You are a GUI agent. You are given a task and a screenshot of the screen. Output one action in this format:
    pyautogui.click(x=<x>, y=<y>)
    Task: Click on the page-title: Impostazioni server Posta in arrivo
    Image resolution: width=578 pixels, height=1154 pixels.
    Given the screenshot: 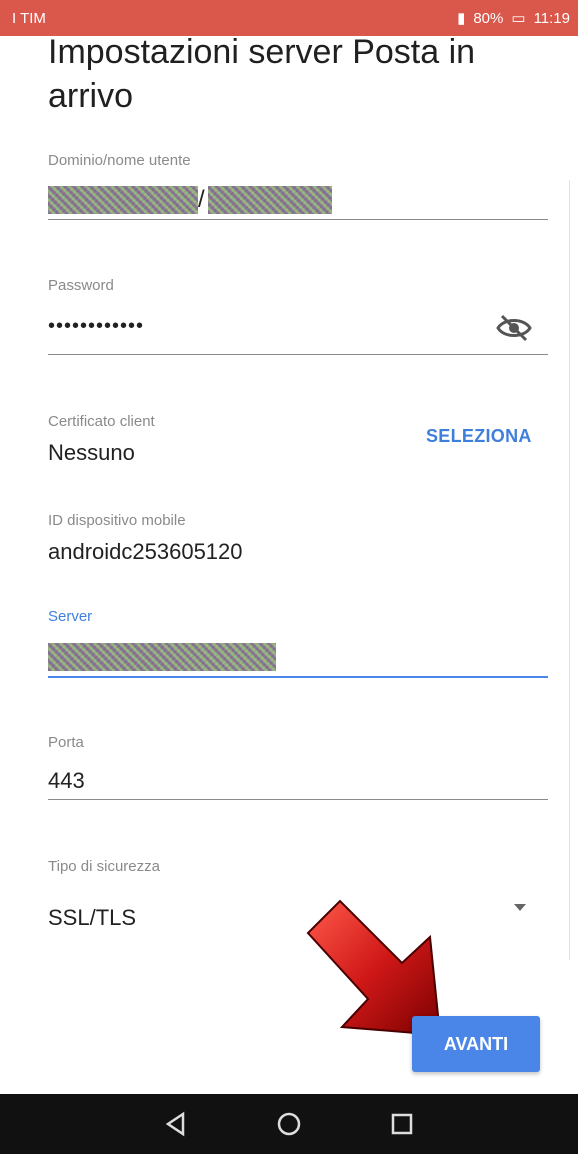 What is the action you would take?
    pyautogui.click(x=262, y=74)
    